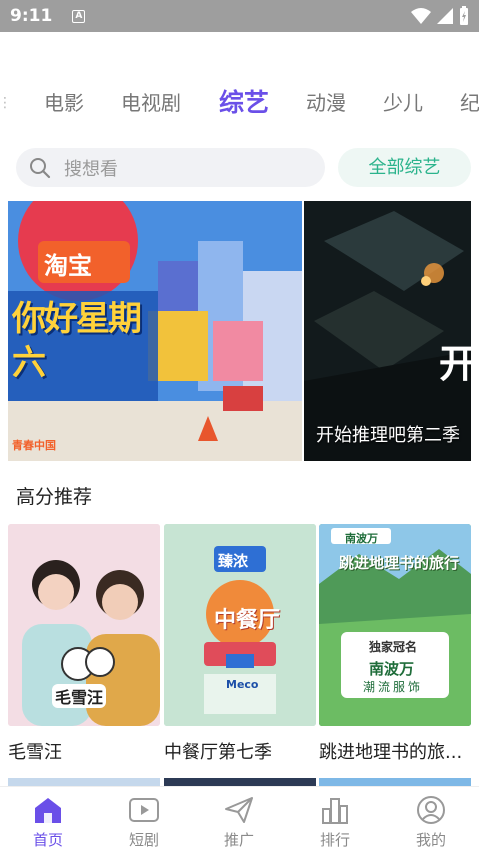 The image size is (479, 852). What do you see at coordinates (464, 15) in the screenshot?
I see `battery-icon` at bounding box center [464, 15].